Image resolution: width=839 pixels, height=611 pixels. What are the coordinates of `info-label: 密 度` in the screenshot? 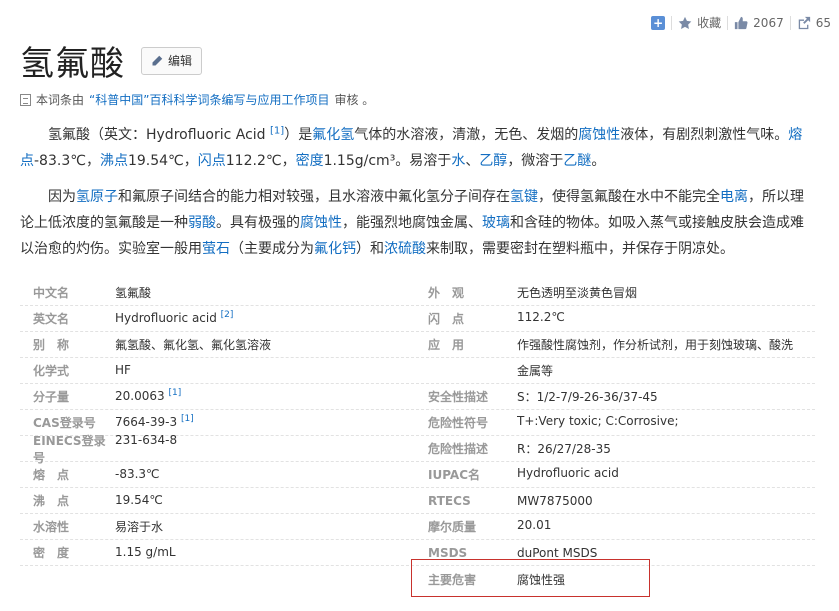 It's located at (51, 553).